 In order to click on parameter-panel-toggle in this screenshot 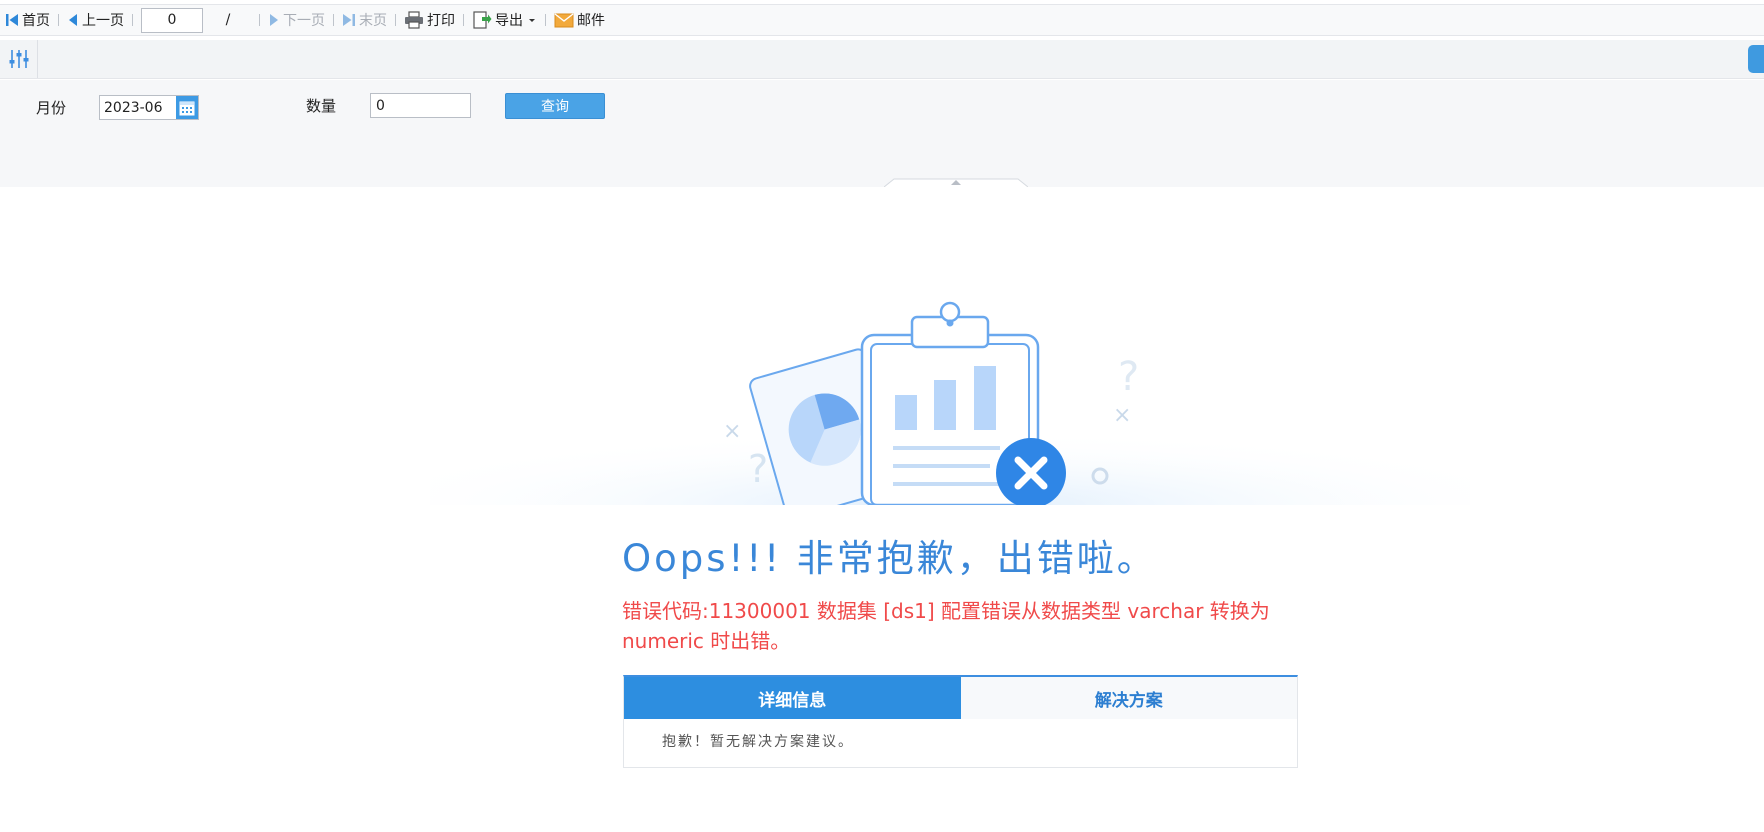, I will do `click(19, 59)`.